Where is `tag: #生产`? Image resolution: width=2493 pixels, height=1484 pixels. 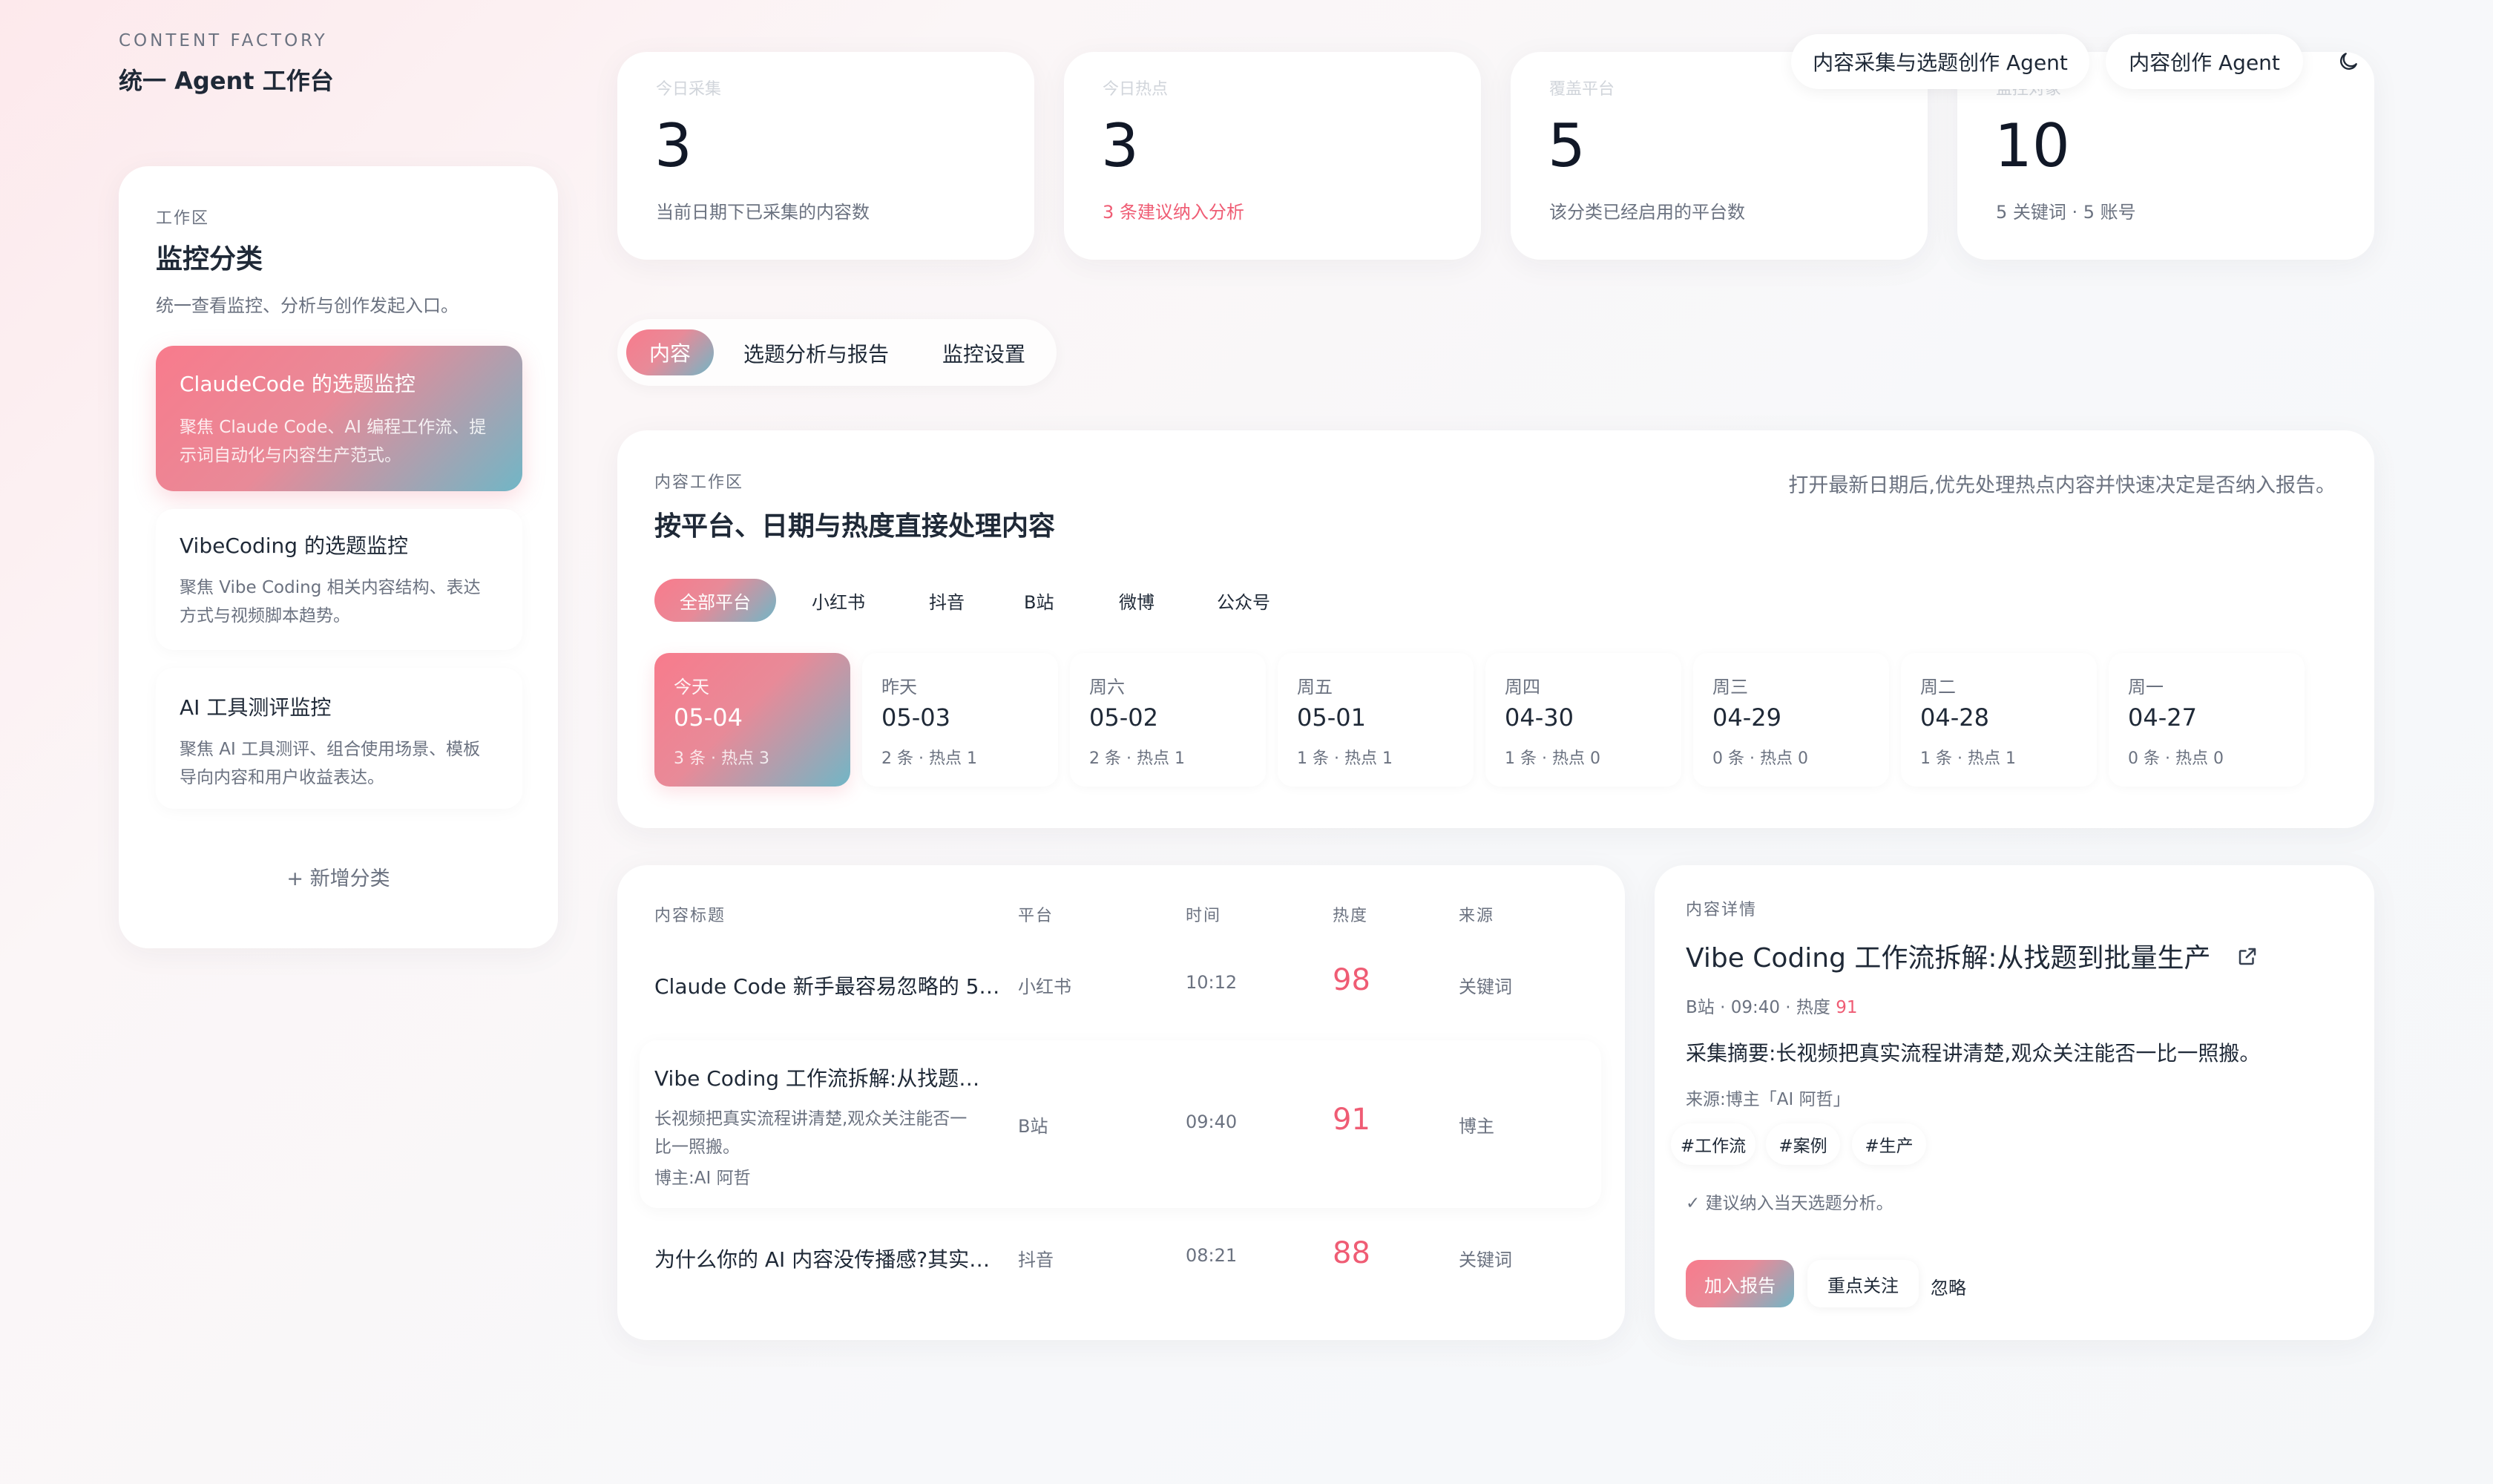 tag: #生产 is located at coordinates (1889, 1144).